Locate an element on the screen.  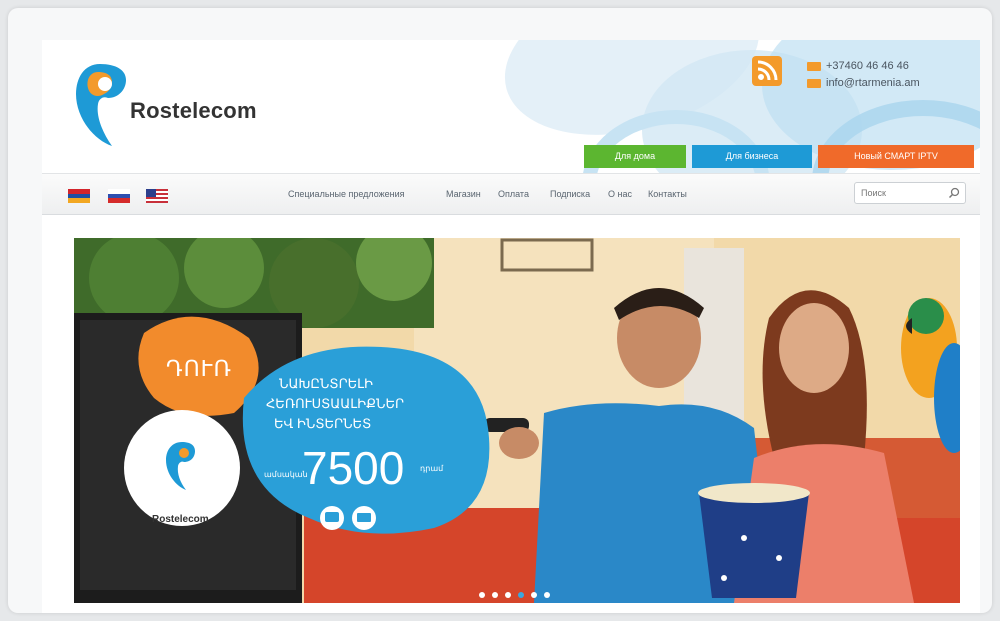
search-icon is located at coordinates (954, 193).